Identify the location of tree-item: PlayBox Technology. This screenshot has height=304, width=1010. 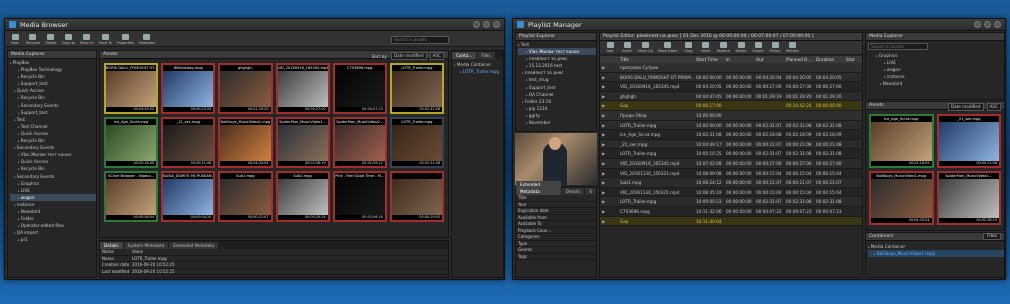
(53, 69).